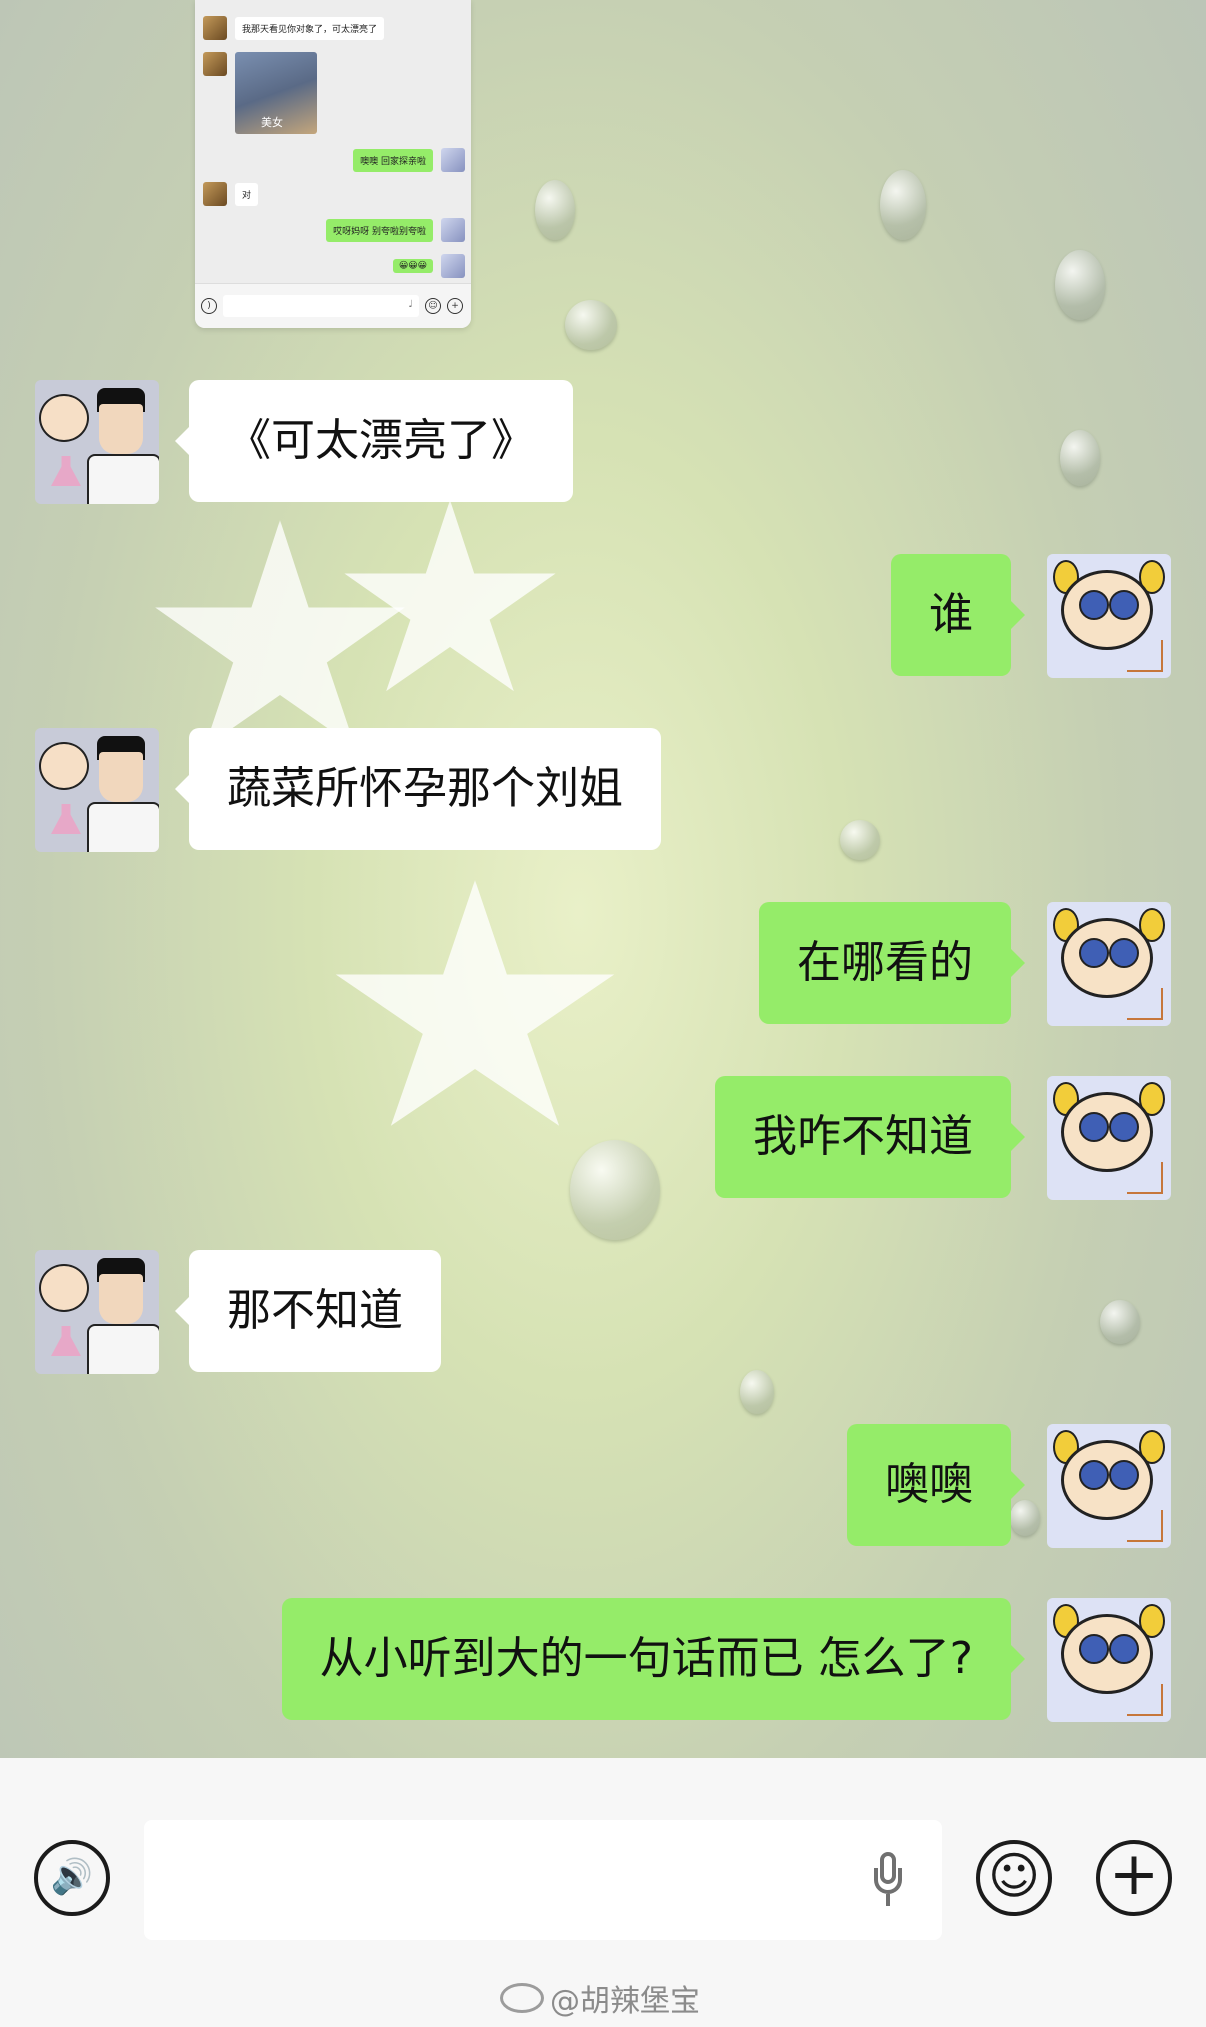 This screenshot has width=1206, height=2027. I want to click on mini-message: 噢噢 回家探亲啦, so click(409, 160).